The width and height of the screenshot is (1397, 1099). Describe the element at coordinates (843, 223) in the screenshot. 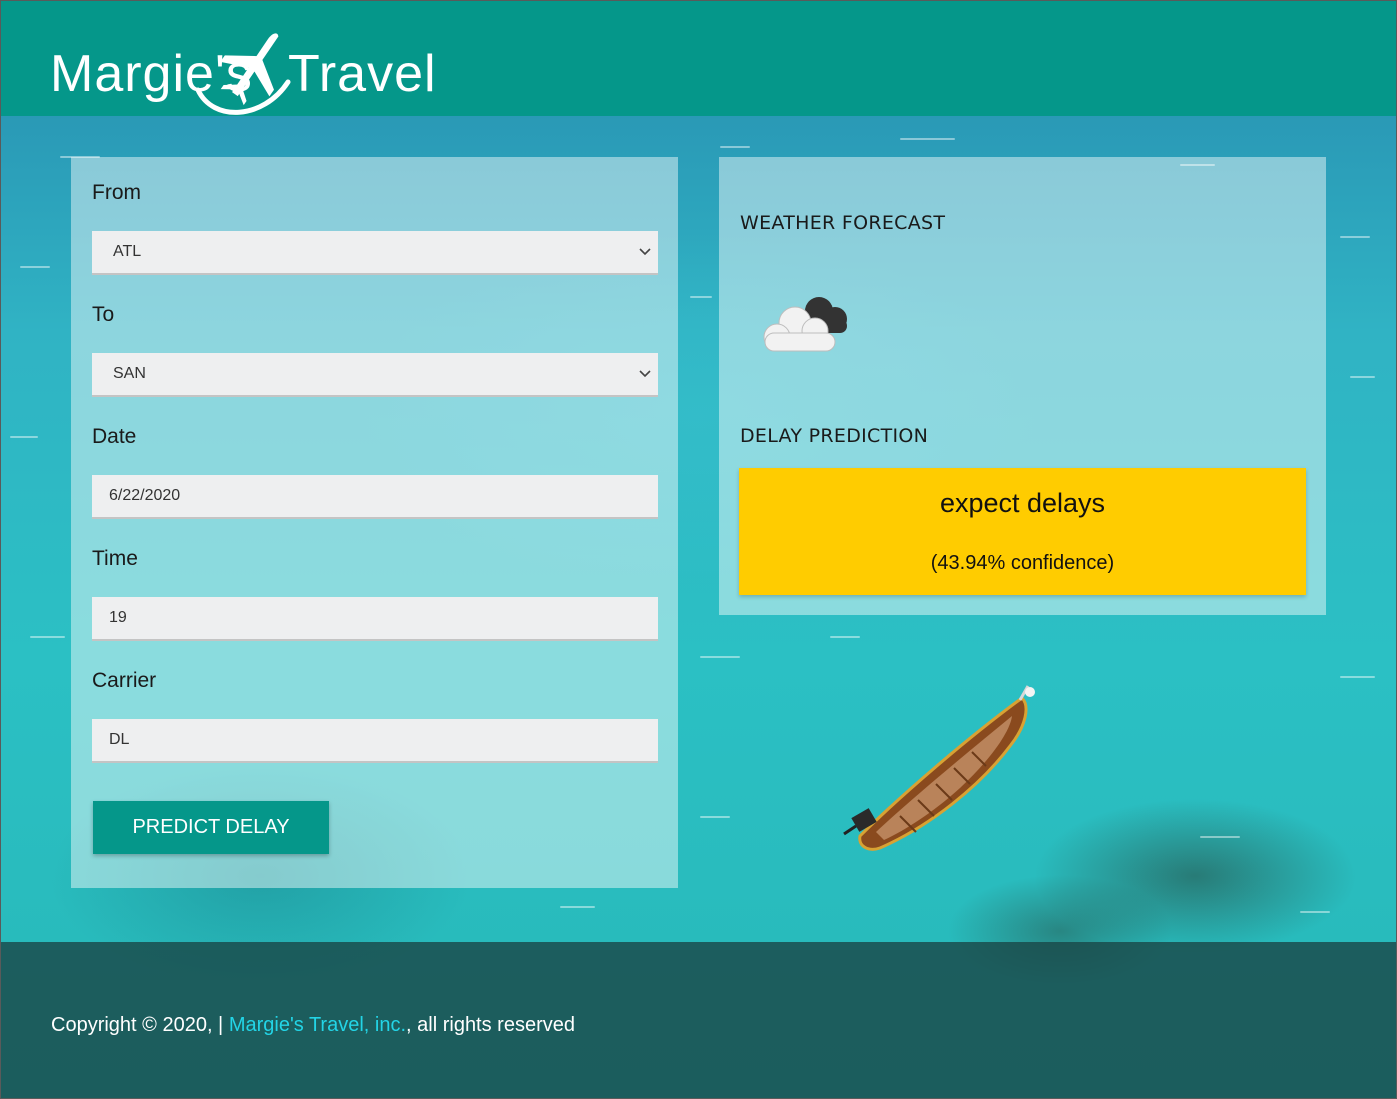

I see `weather-forecast-title: WEATHER FORECAST` at that location.